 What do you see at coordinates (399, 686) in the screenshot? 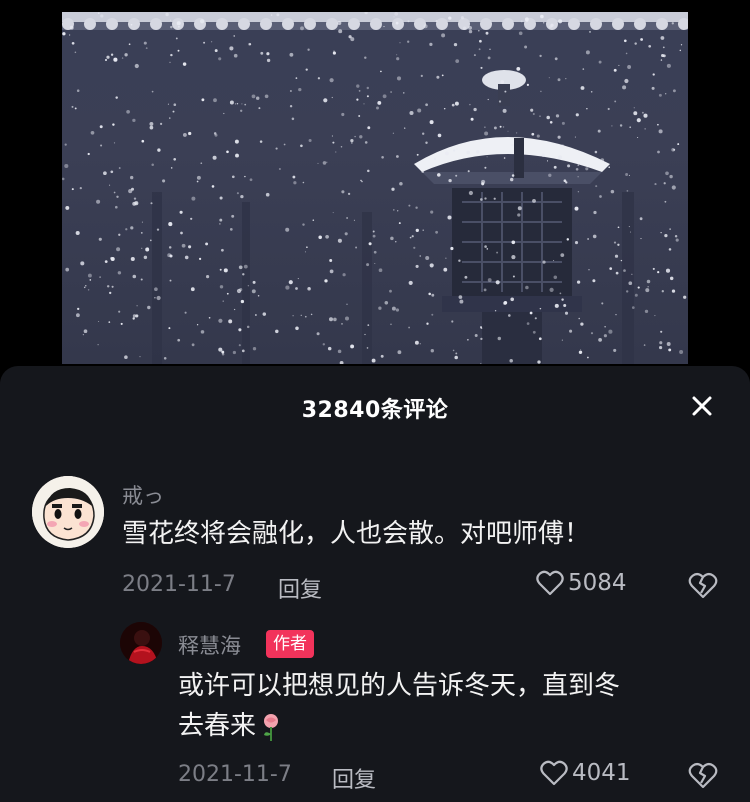
I see `reply-text-line-1: 或许可以把想见的人告诉冬天，直到冬` at bounding box center [399, 686].